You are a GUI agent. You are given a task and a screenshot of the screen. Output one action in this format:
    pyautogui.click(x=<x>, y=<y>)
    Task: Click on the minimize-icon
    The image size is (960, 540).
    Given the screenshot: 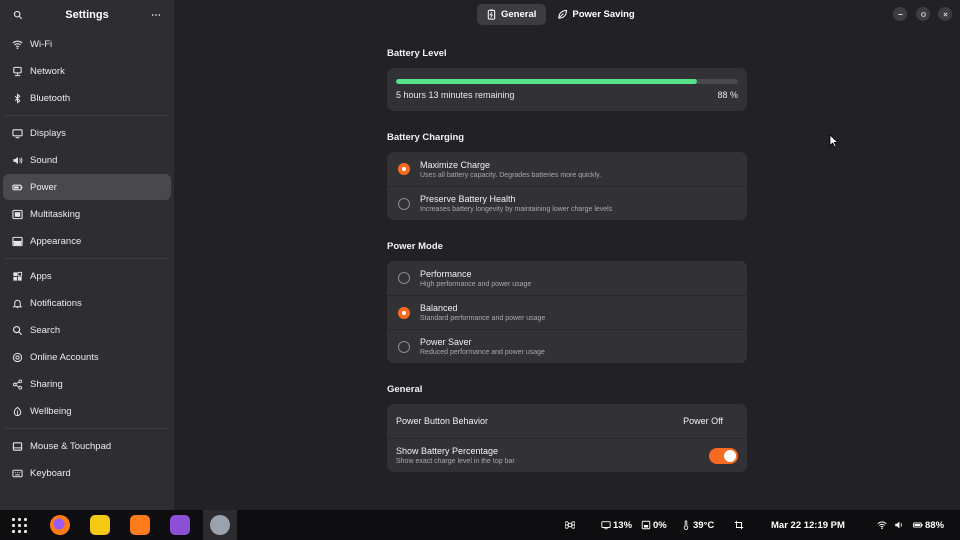 What is the action you would take?
    pyautogui.click(x=900, y=14)
    